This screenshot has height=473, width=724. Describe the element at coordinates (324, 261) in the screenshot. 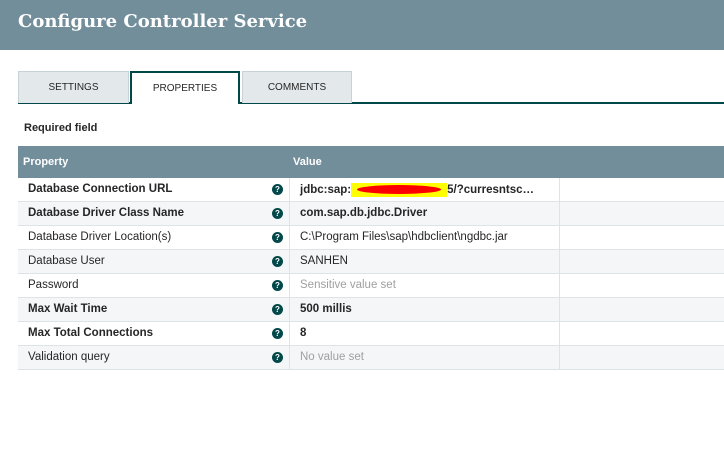

I see `property-value: SANHEN` at that location.